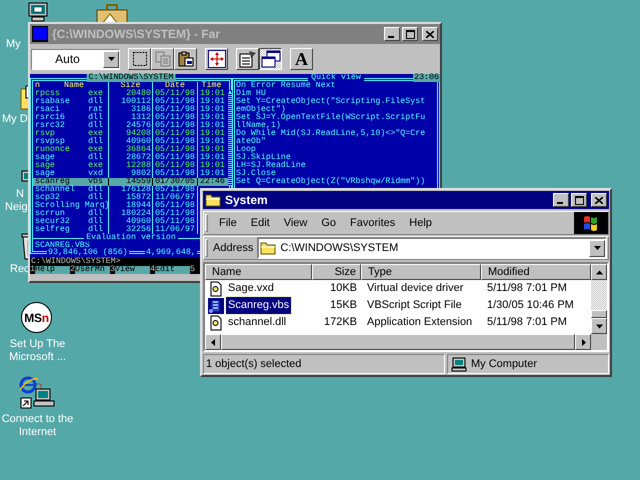  What do you see at coordinates (50, 214) in the screenshot?
I see `file-name: scrrun` at bounding box center [50, 214].